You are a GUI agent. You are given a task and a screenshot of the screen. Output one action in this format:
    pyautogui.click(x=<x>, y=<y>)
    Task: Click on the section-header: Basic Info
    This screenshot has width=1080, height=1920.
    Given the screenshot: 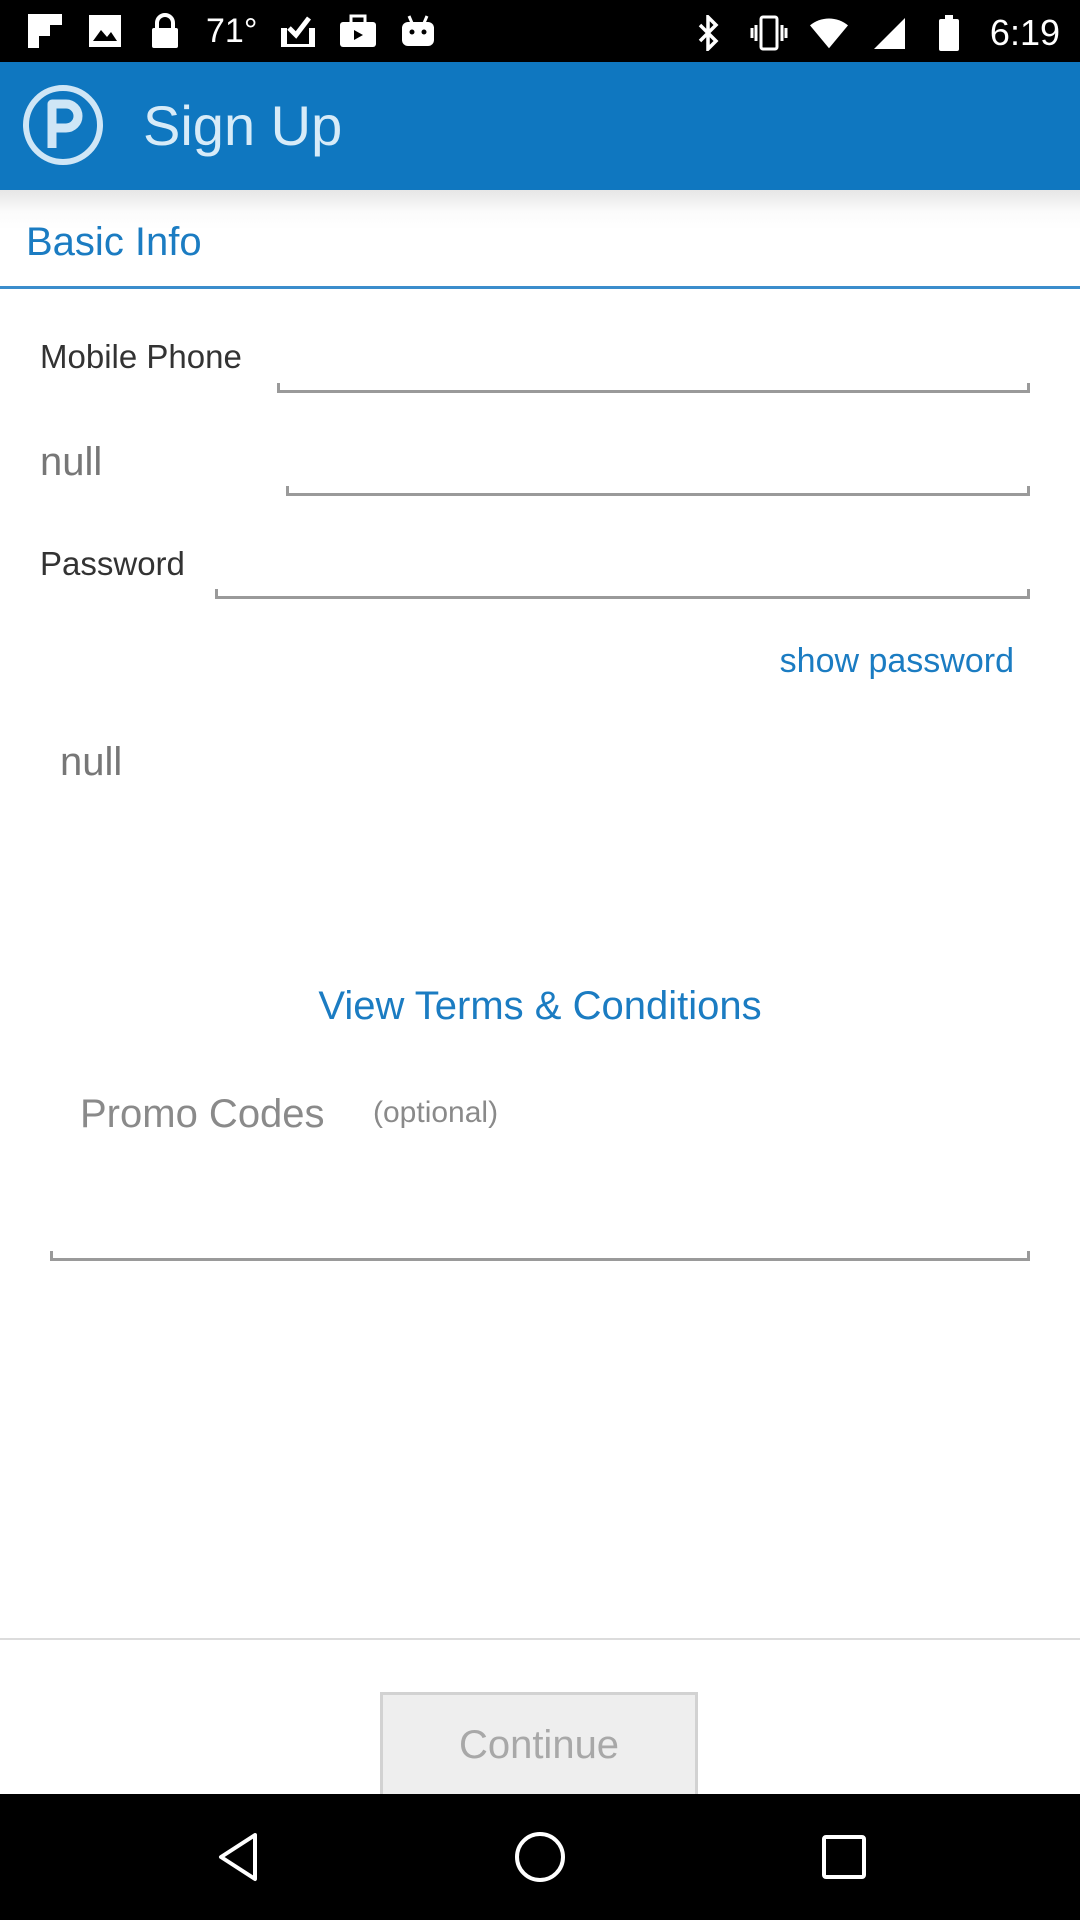 What is the action you would take?
    pyautogui.click(x=540, y=239)
    